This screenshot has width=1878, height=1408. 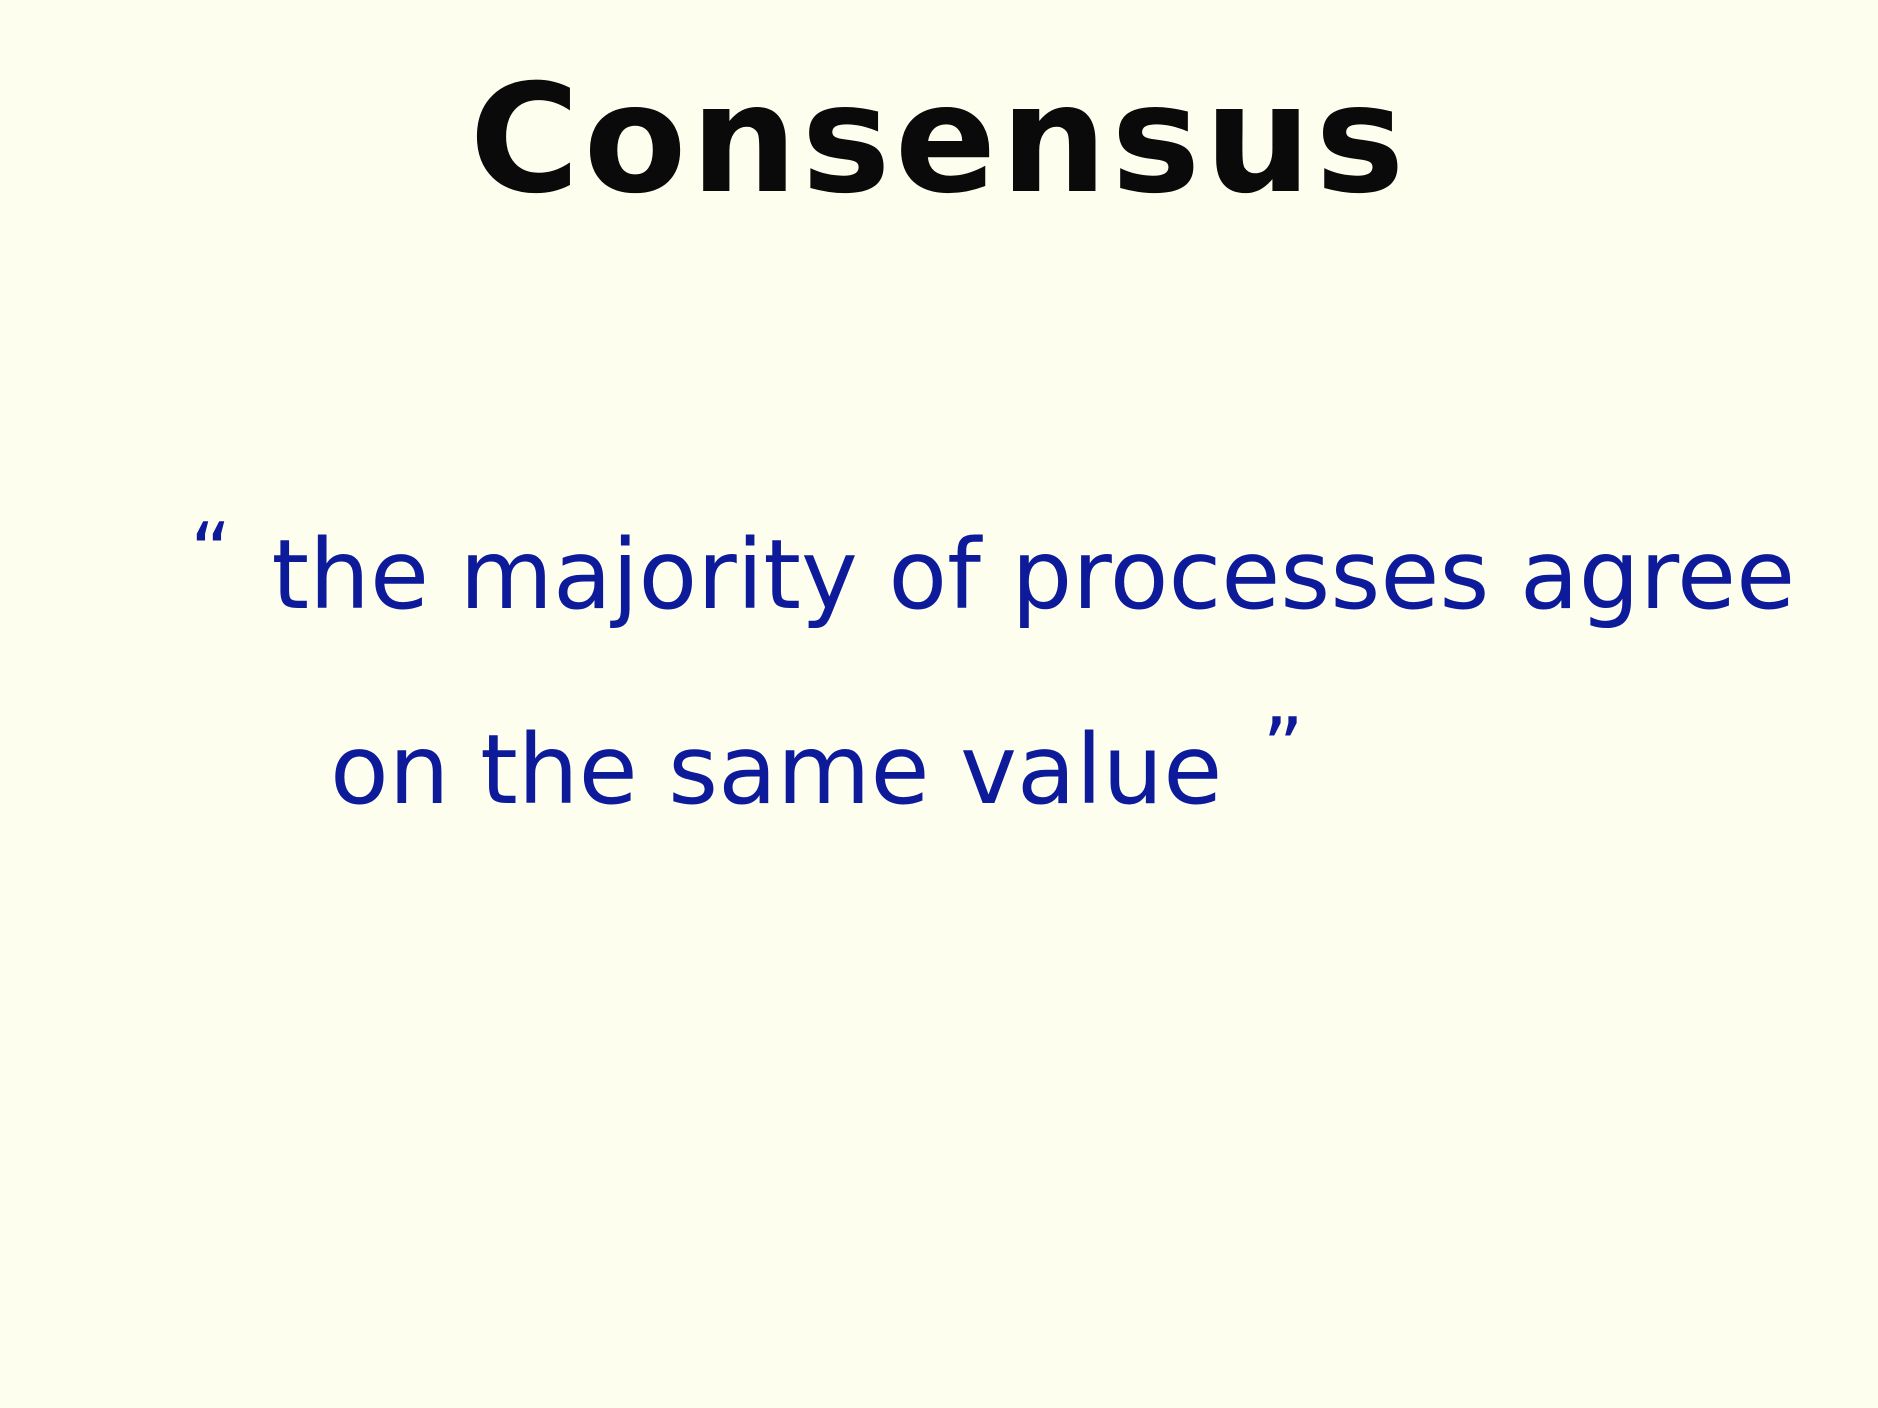 What do you see at coordinates (1283, 747) in the screenshot?
I see `close-quote-mark: ”` at bounding box center [1283, 747].